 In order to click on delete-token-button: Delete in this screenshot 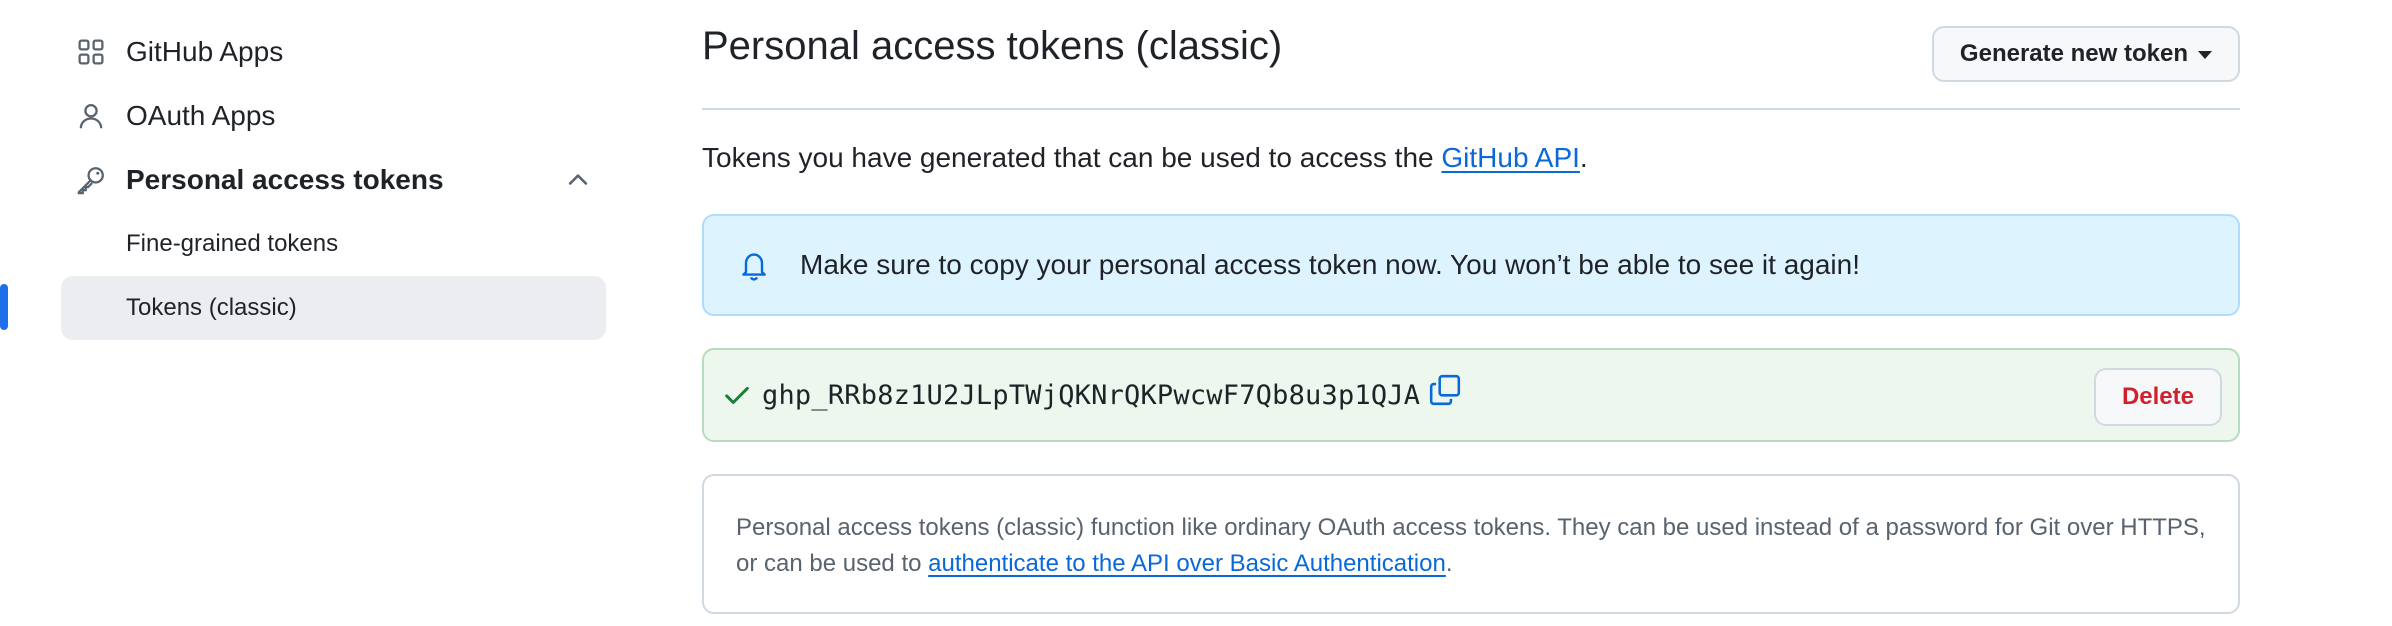, I will do `click(2157, 397)`.